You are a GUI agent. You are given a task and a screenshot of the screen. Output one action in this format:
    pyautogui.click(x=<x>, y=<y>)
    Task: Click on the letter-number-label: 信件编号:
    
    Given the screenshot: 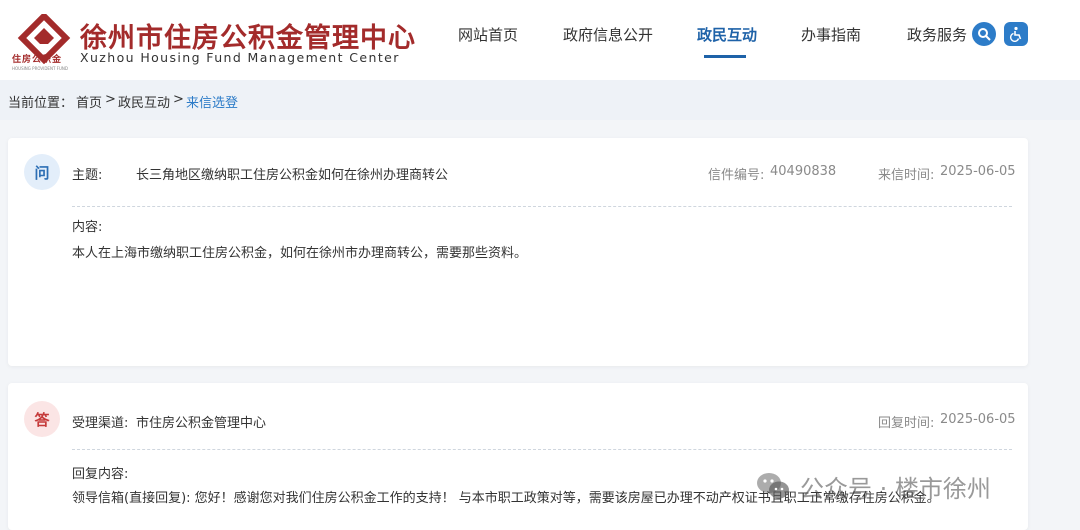 What is the action you would take?
    pyautogui.click(x=736, y=175)
    